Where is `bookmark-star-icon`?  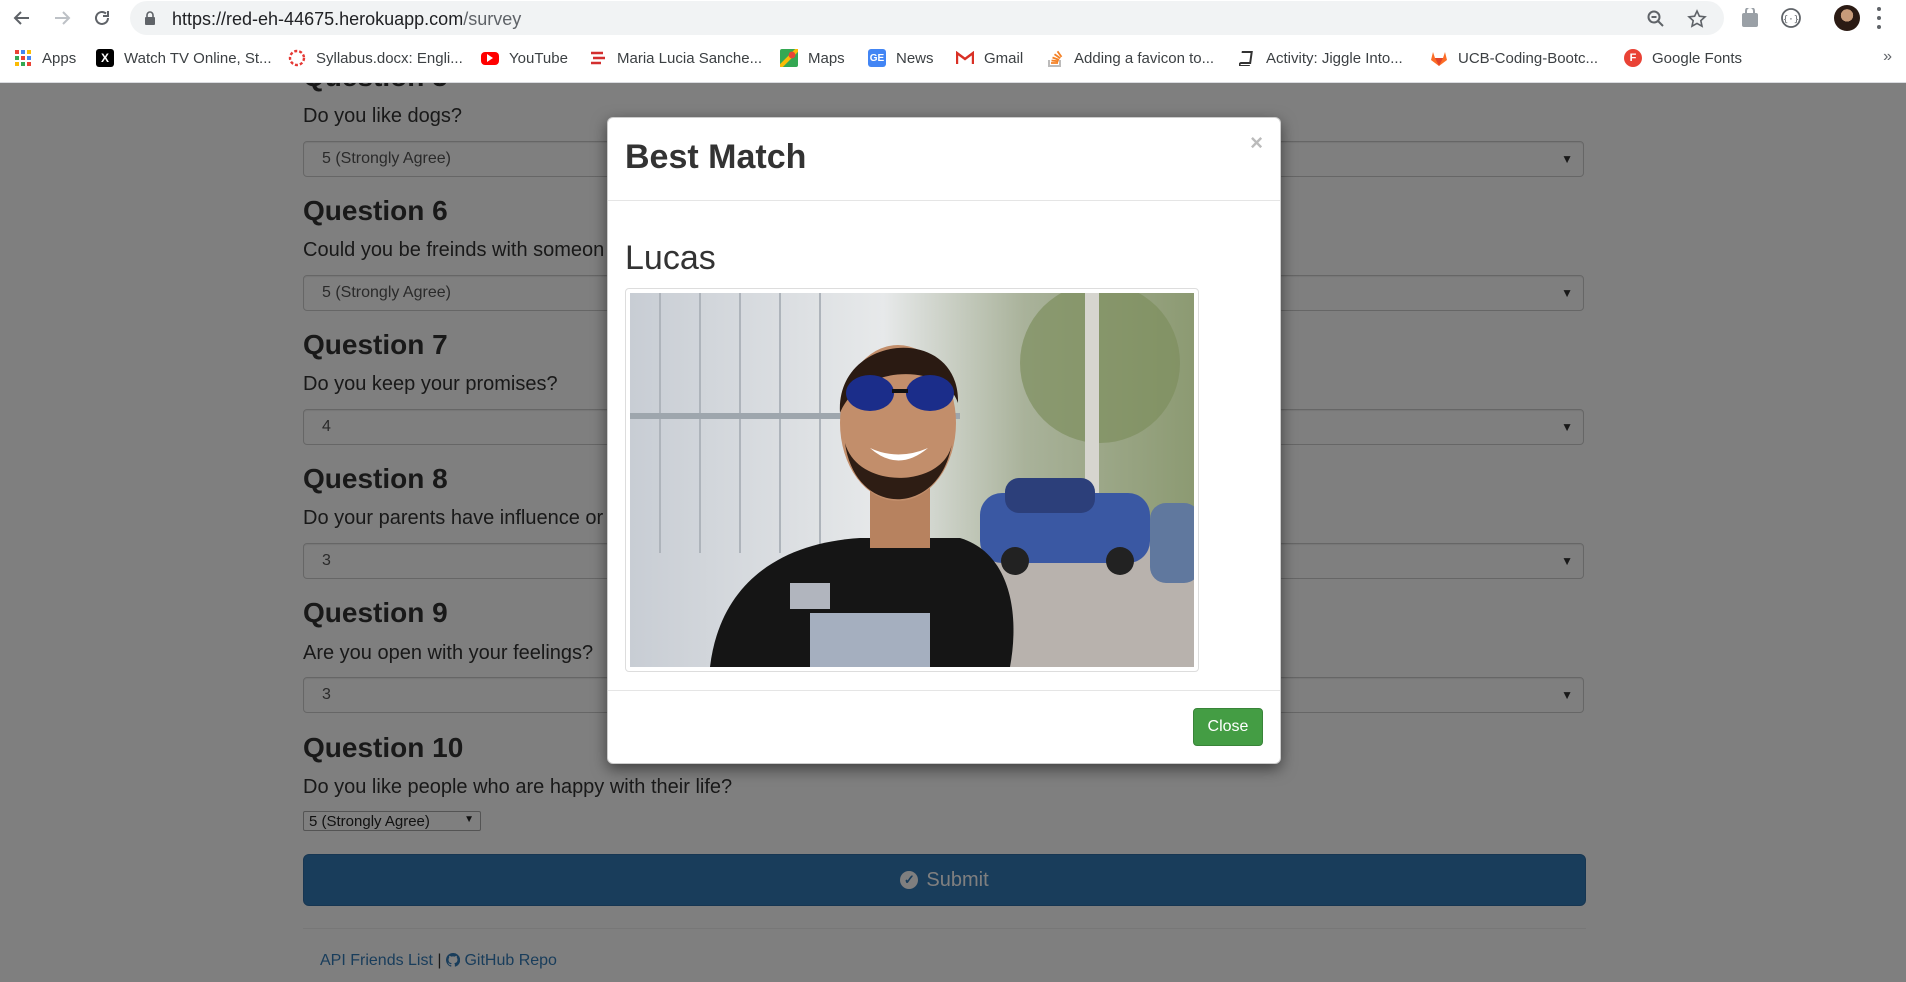
bookmark-star-icon is located at coordinates (1697, 19).